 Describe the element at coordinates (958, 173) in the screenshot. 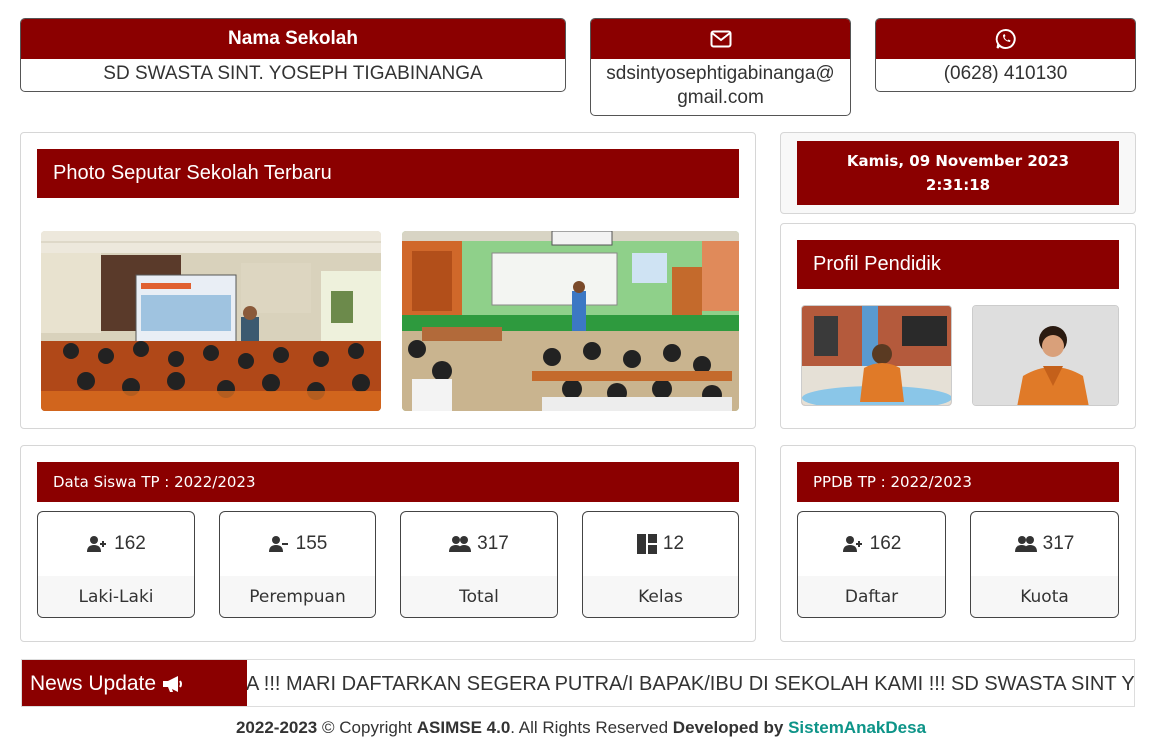

I see `datetime-box: Kamis, 09 November 2023 2:31:18` at that location.